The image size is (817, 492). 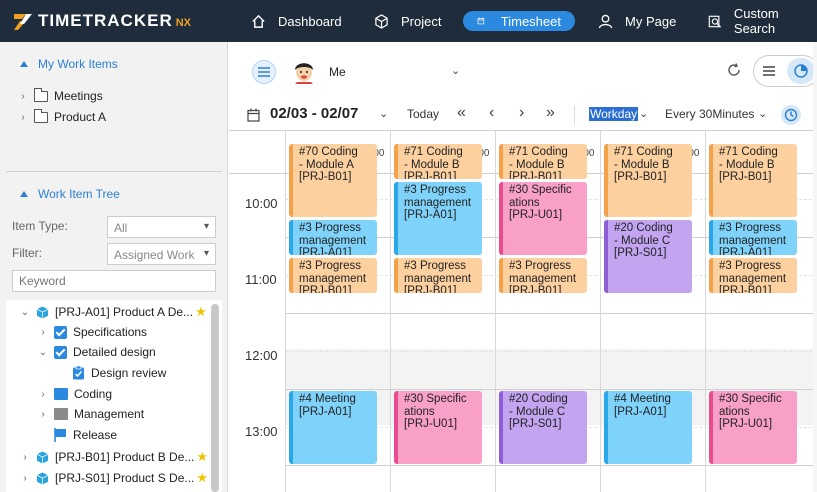 I want to click on next-week-icon: », so click(x=550, y=113).